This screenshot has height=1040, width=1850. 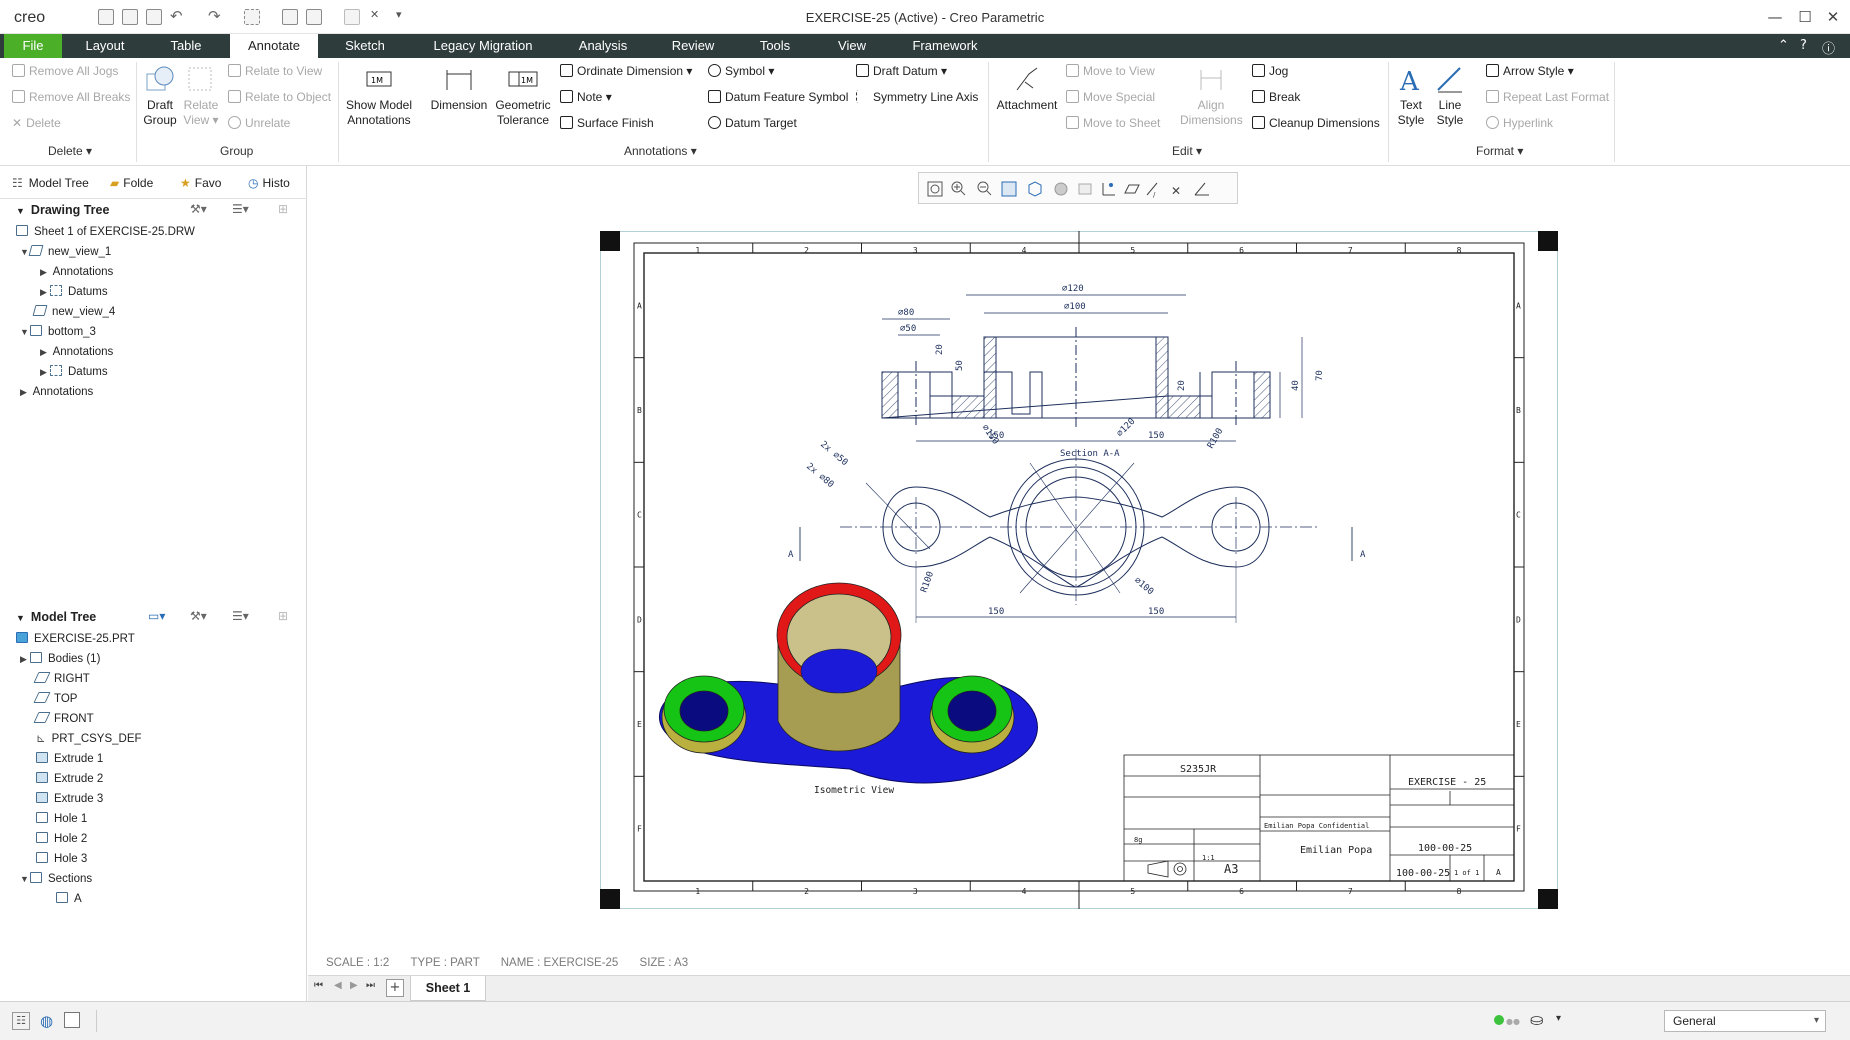 I want to click on tree-item-sheet: Sheet 1 of EXERCISE-25.DRW, so click(x=105, y=232).